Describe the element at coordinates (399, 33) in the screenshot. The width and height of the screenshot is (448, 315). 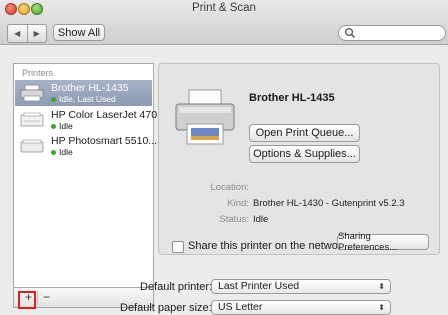
I see `search-input` at that location.